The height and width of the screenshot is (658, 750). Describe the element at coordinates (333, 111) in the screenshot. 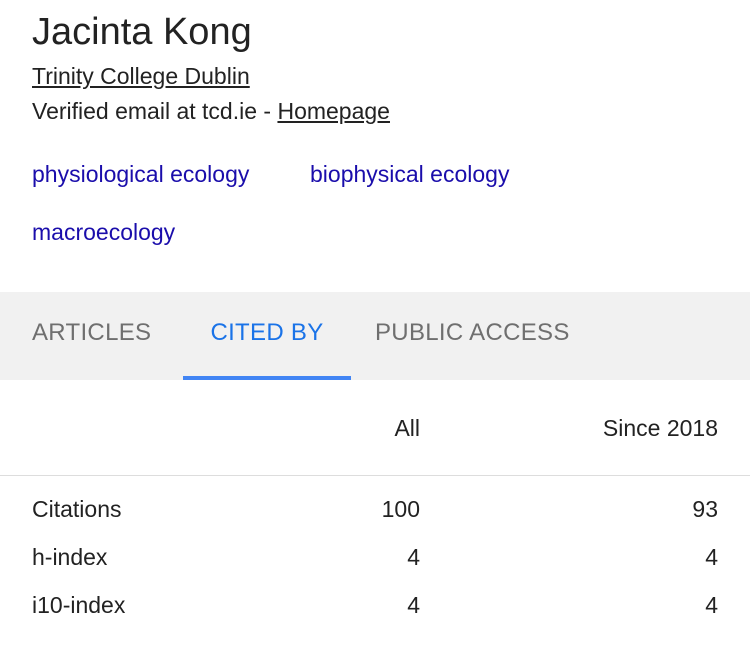

I see `homepage-link: Homepage` at that location.